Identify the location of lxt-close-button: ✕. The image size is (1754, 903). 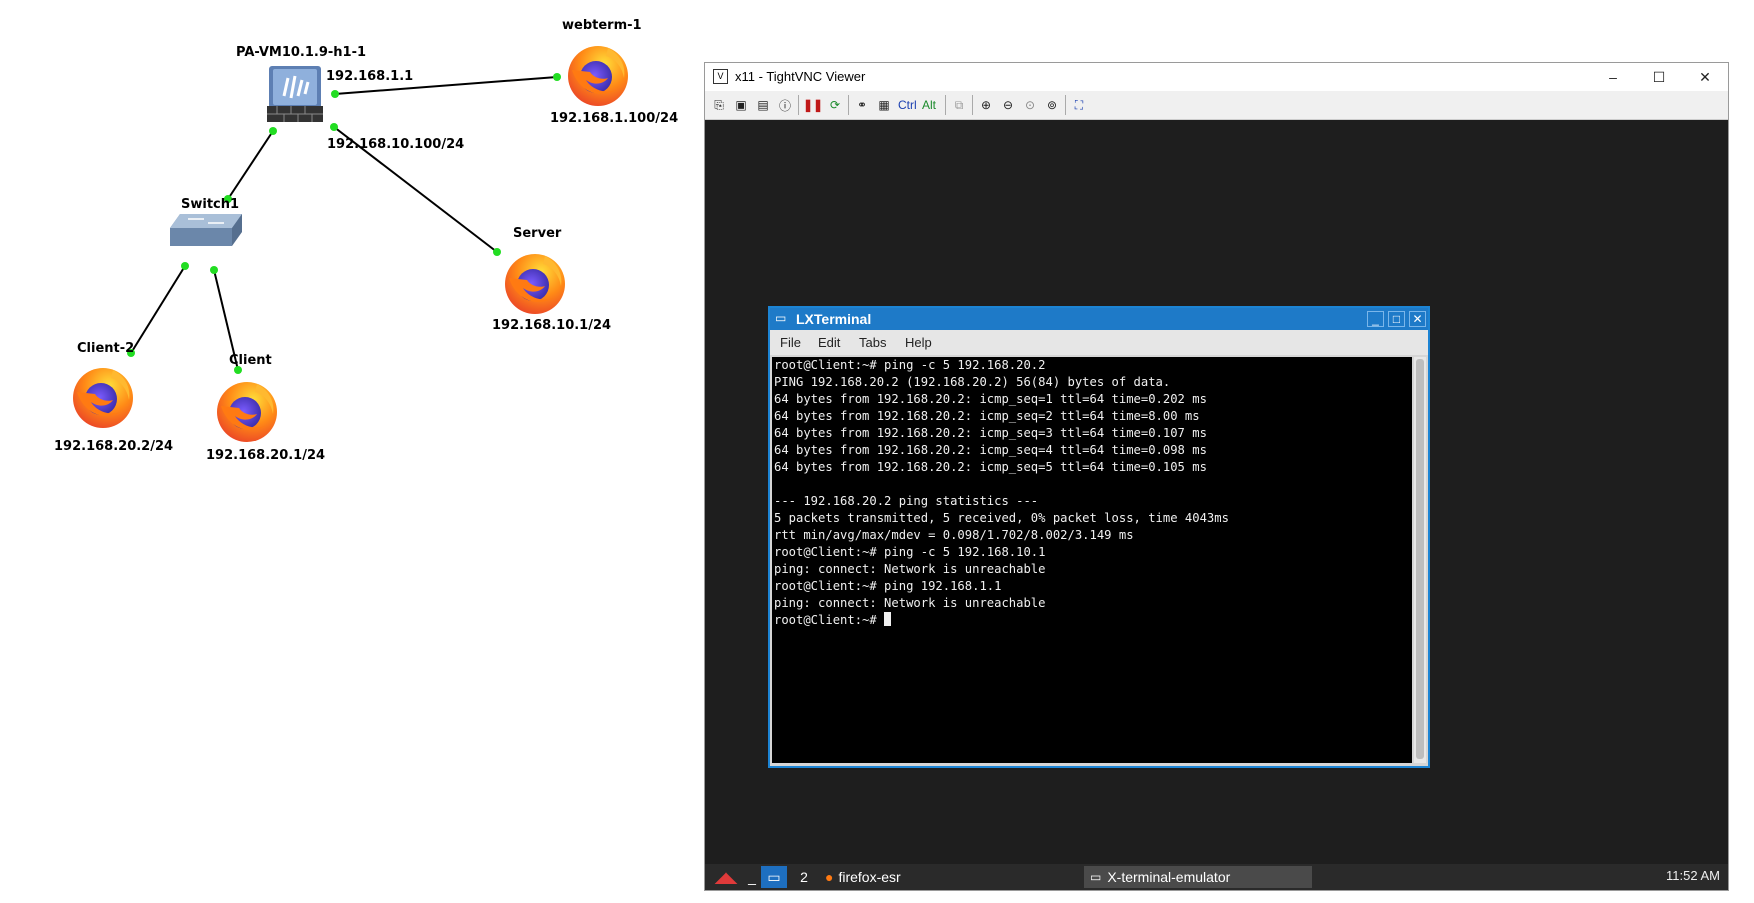
(1417, 319).